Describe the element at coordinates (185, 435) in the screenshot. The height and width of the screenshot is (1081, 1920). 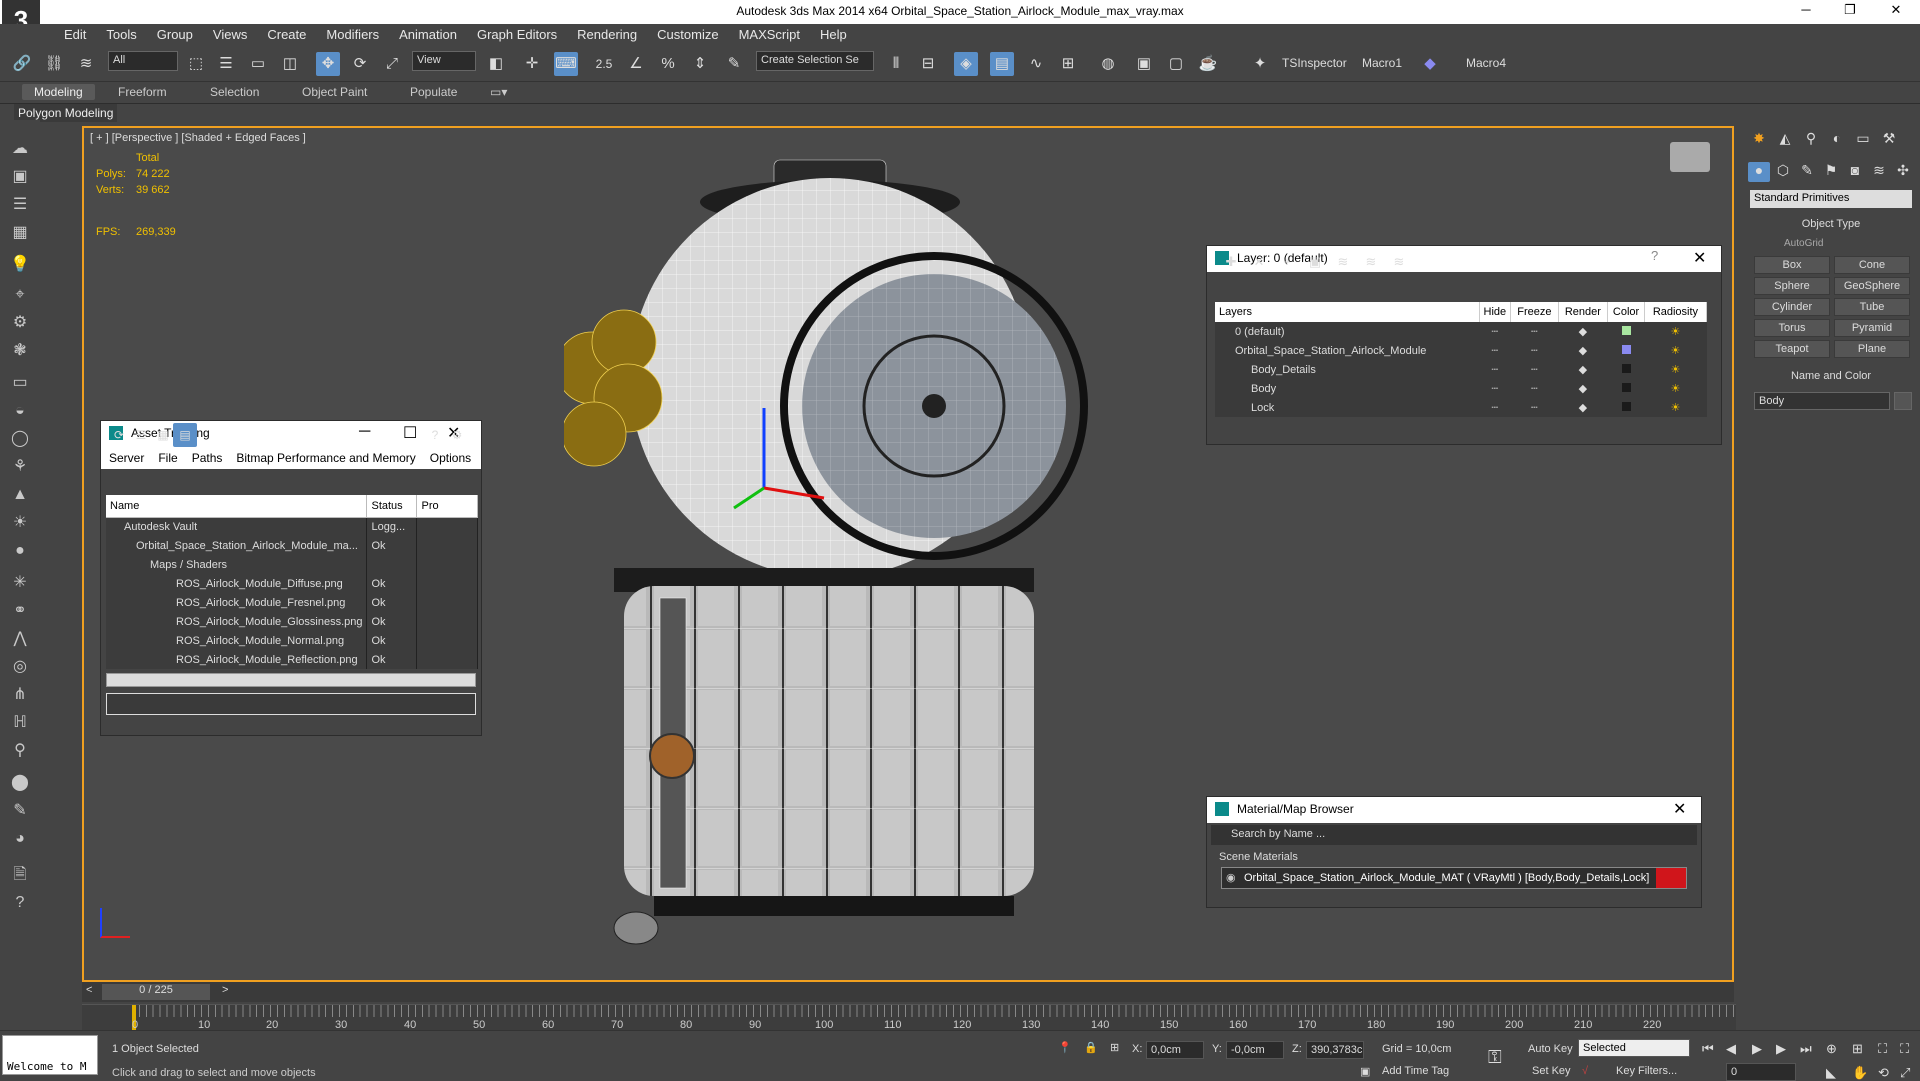
I see `table-view-icon: ▤` at that location.